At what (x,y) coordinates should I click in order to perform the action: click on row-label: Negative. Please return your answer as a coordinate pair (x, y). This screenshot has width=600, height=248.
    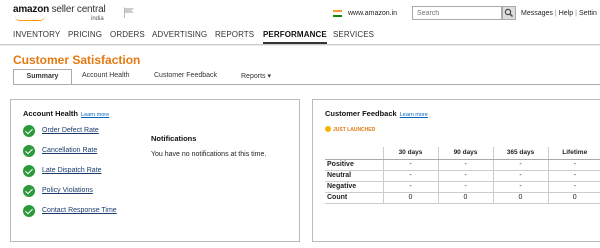
    Looking at the image, I should click on (354, 187).